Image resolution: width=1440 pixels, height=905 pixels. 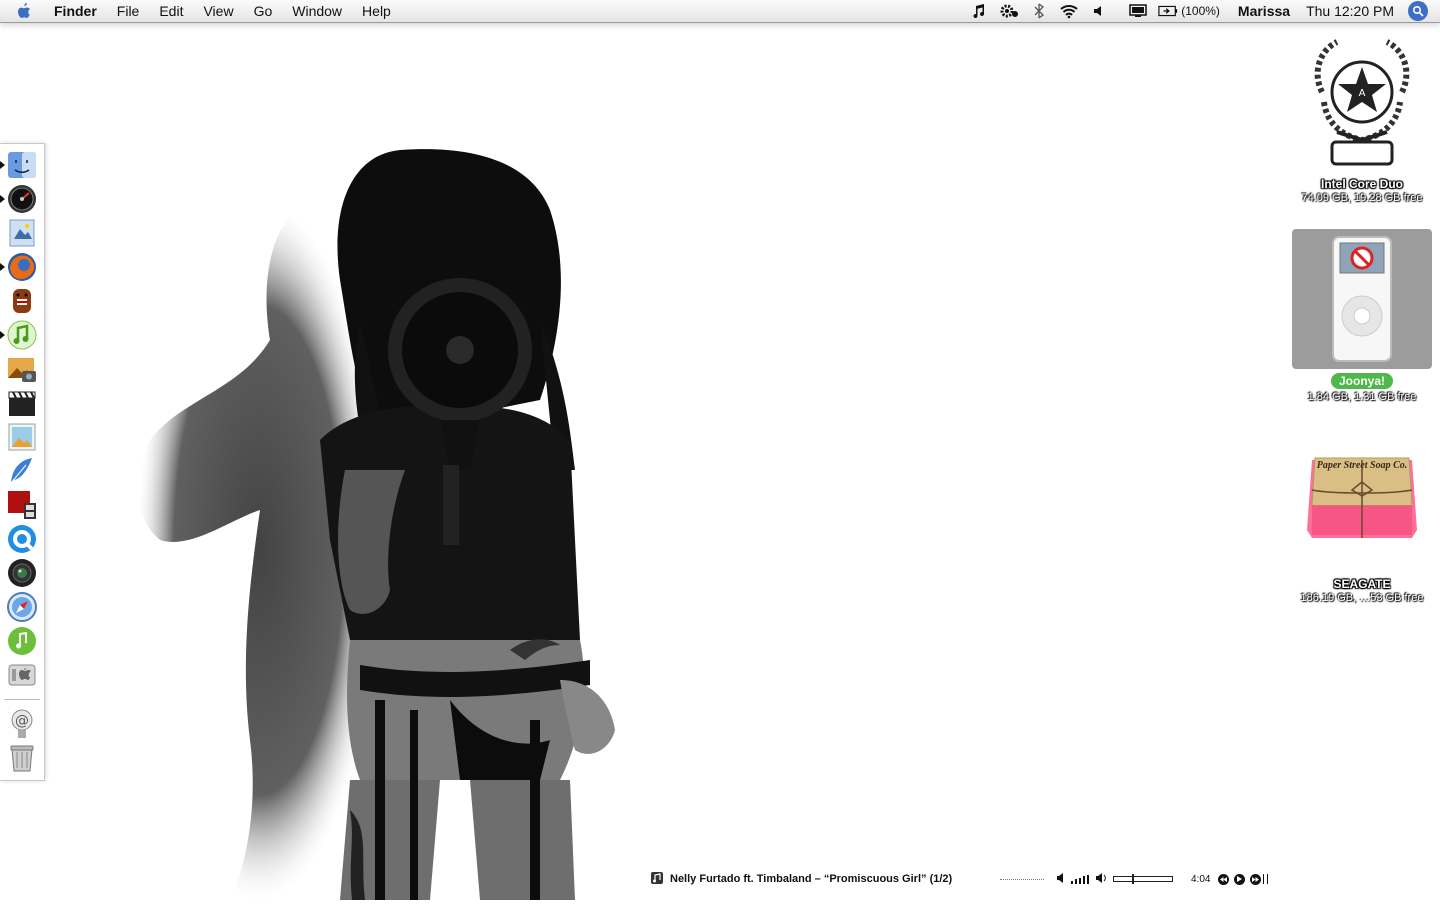 What do you see at coordinates (218, 11) in the screenshot?
I see `menu-view: View` at bounding box center [218, 11].